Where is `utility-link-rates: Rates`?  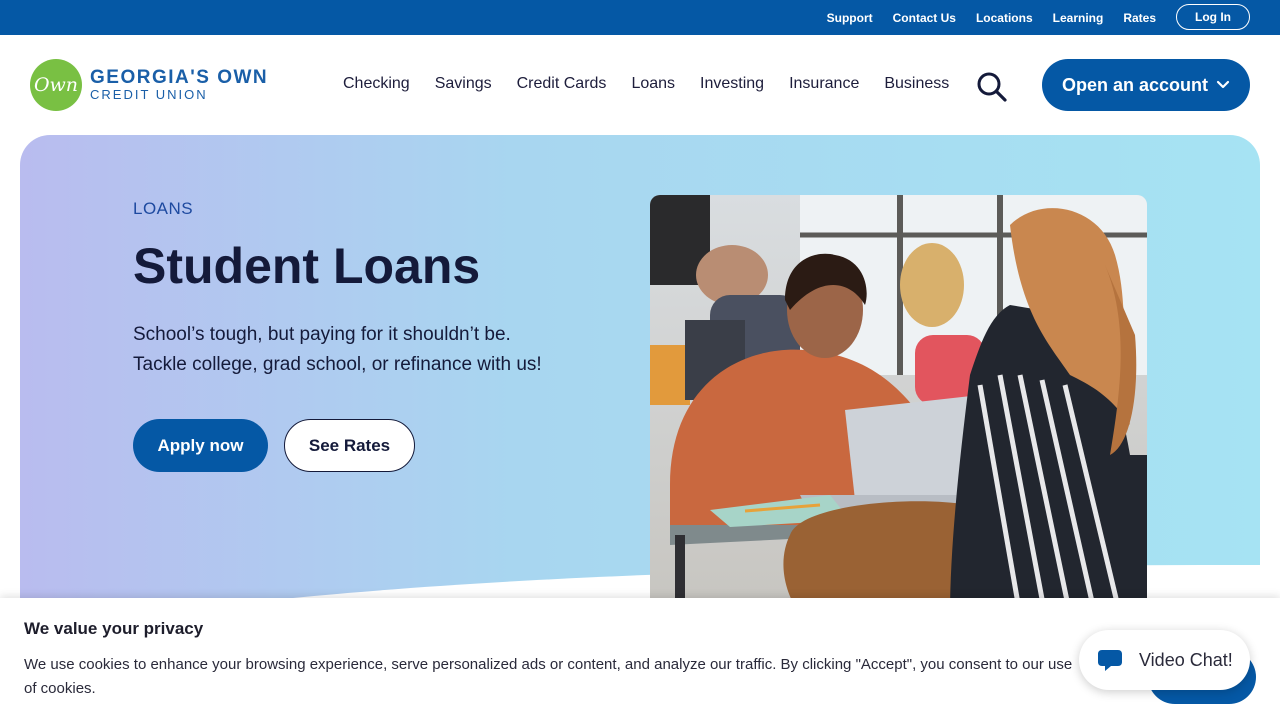
utility-link-rates: Rates is located at coordinates (1139, 18).